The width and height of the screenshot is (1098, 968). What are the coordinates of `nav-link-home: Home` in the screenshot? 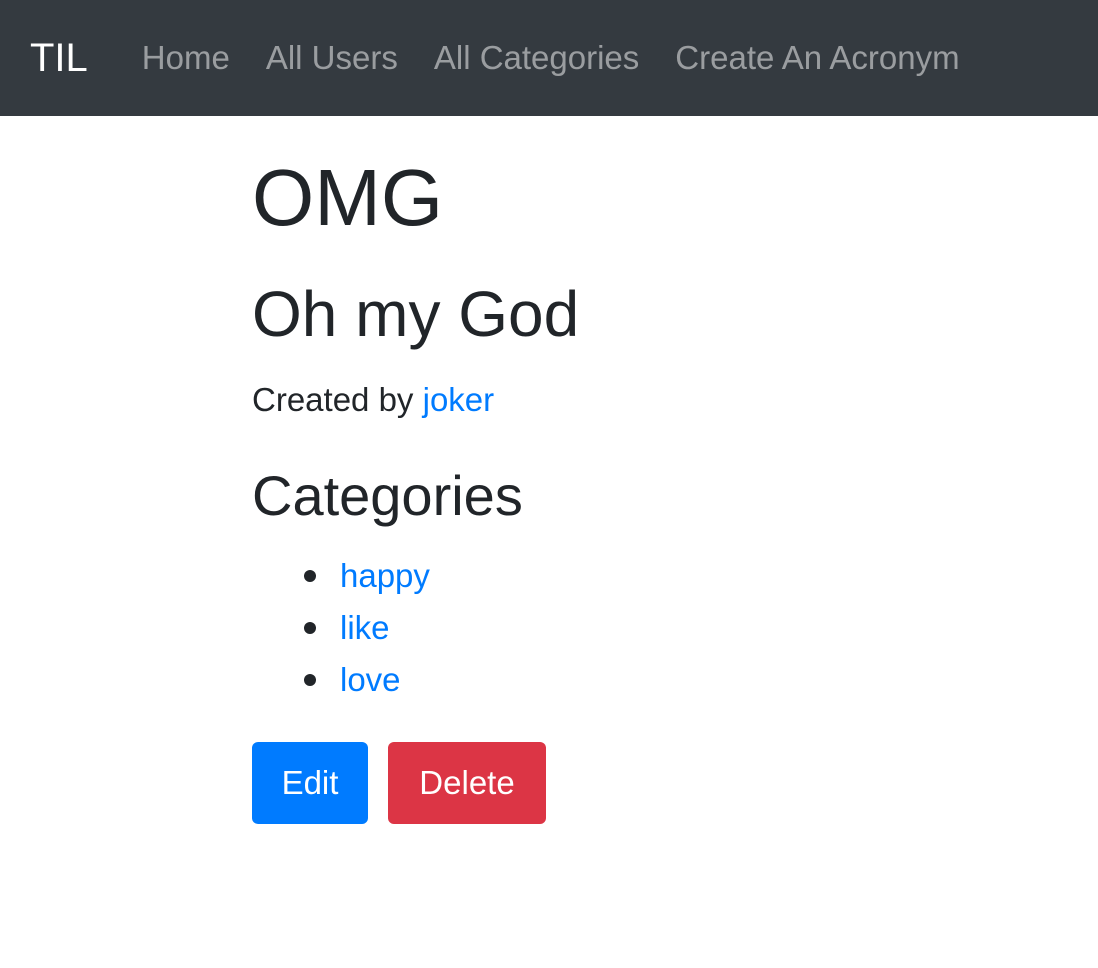 It's located at (186, 58).